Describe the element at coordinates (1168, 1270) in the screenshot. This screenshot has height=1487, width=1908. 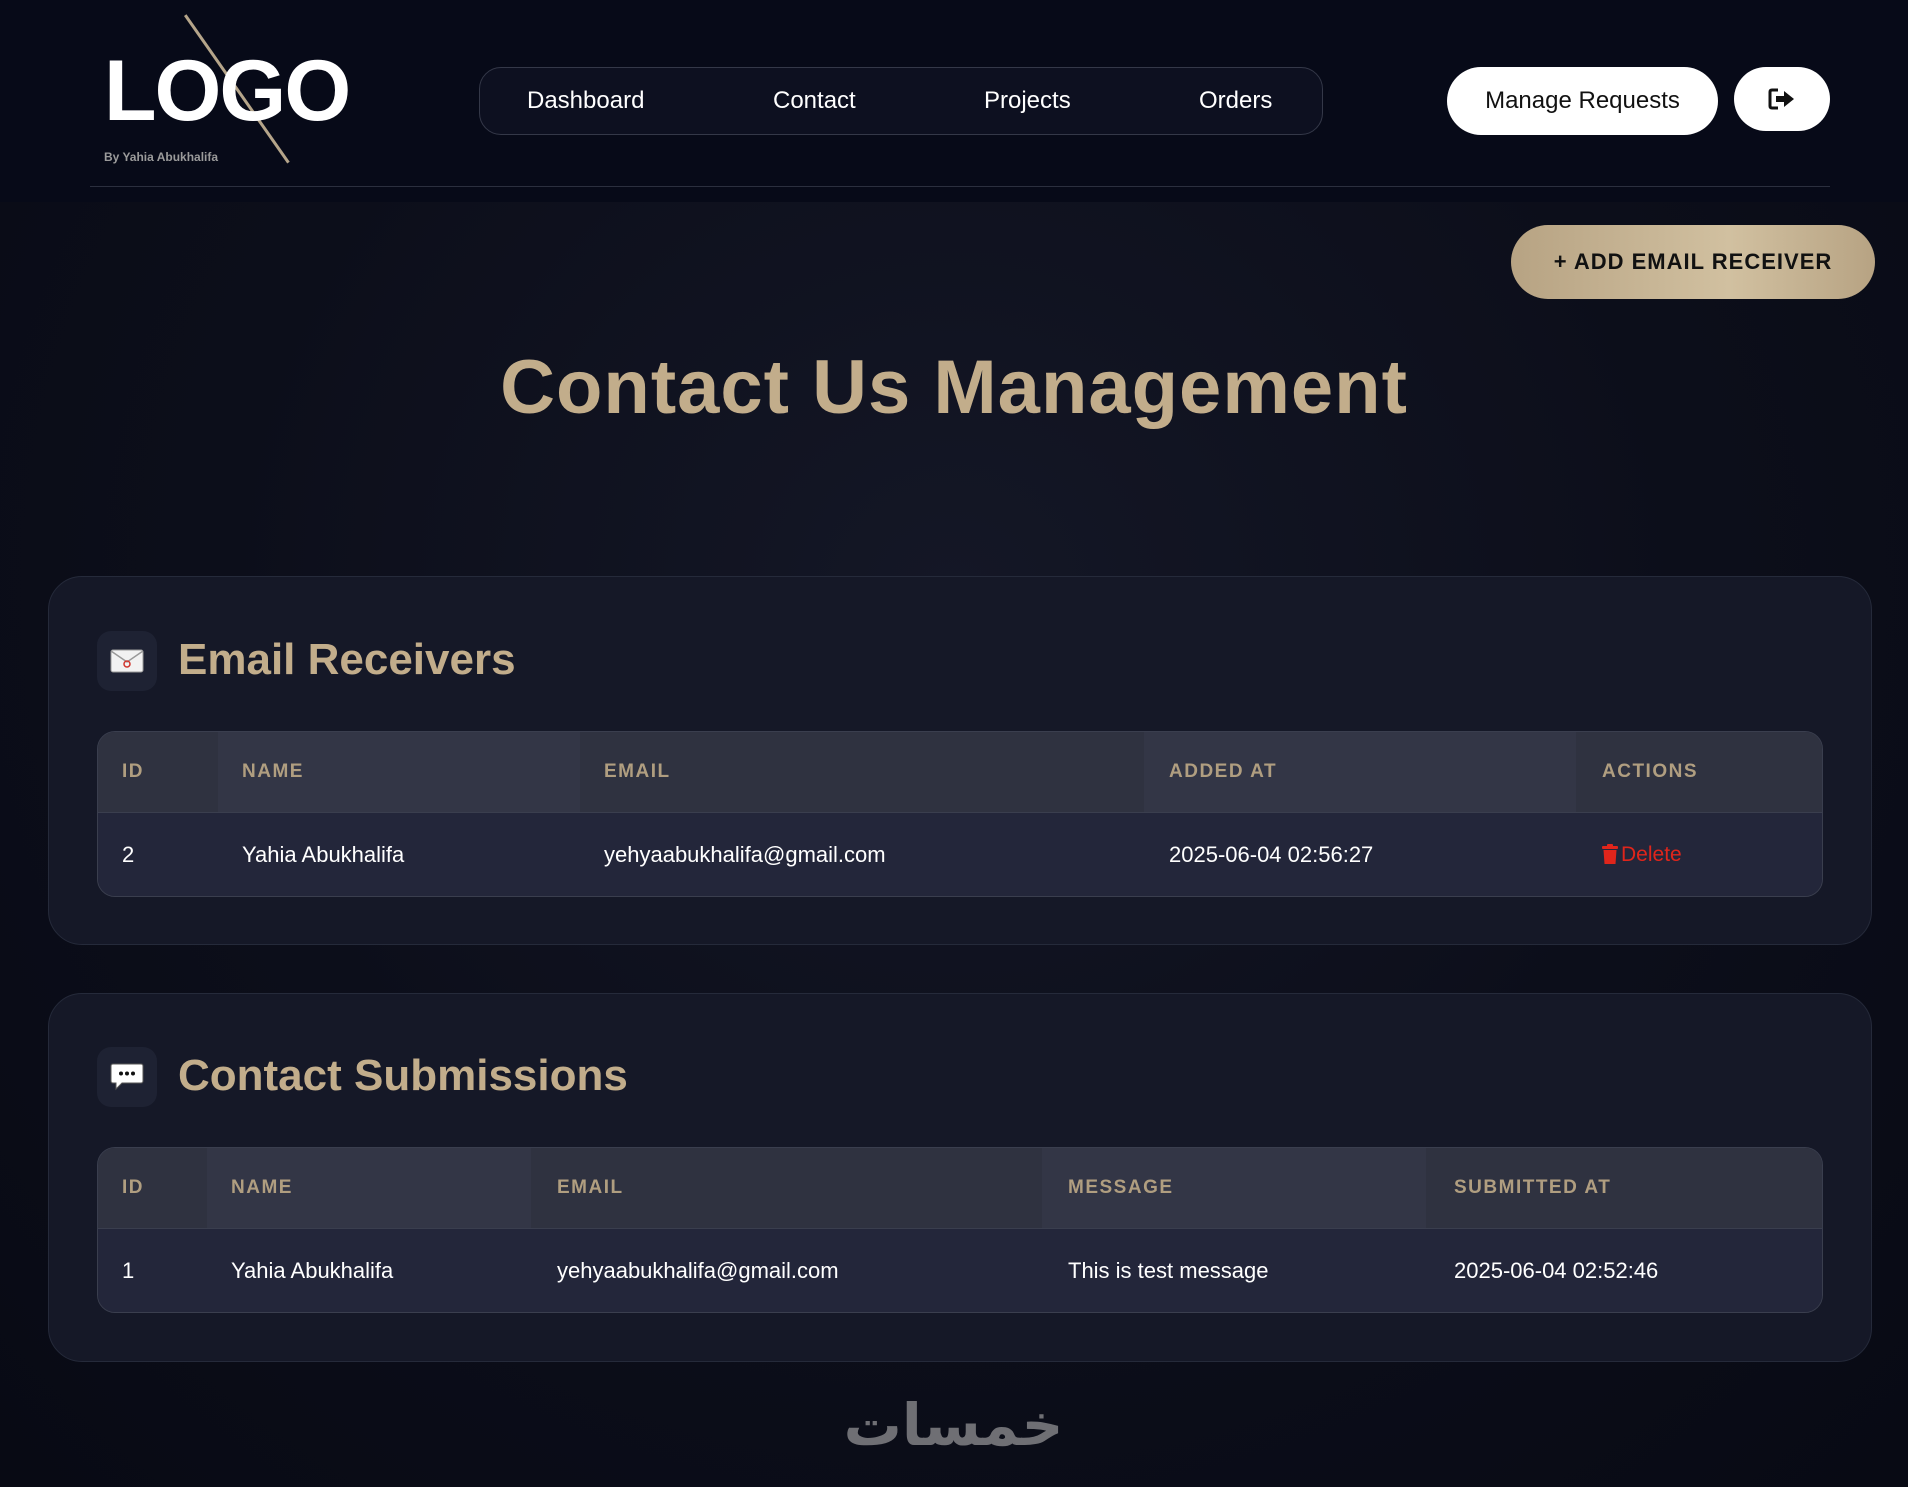
I see `cell-message: This is test message` at that location.